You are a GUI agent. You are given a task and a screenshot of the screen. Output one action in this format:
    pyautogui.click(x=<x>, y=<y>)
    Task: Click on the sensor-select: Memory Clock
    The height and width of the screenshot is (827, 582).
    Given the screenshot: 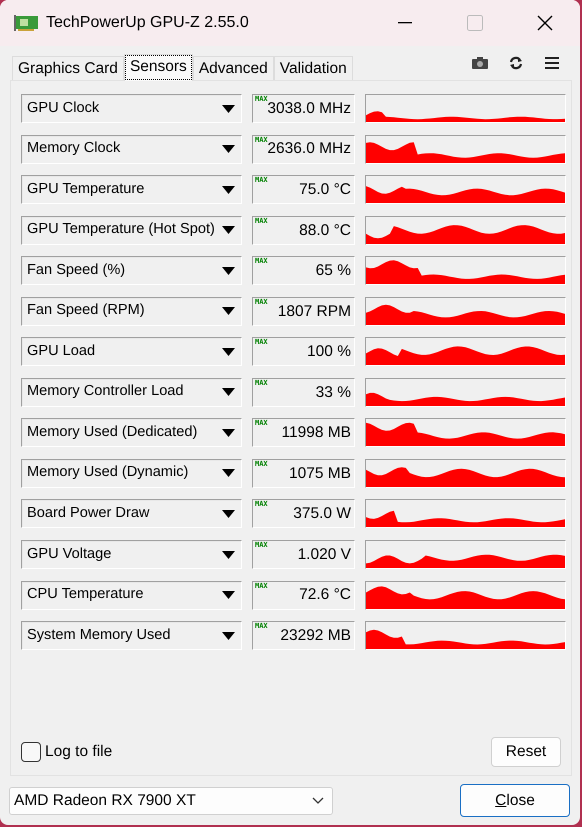 What is the action you would take?
    pyautogui.click(x=131, y=149)
    